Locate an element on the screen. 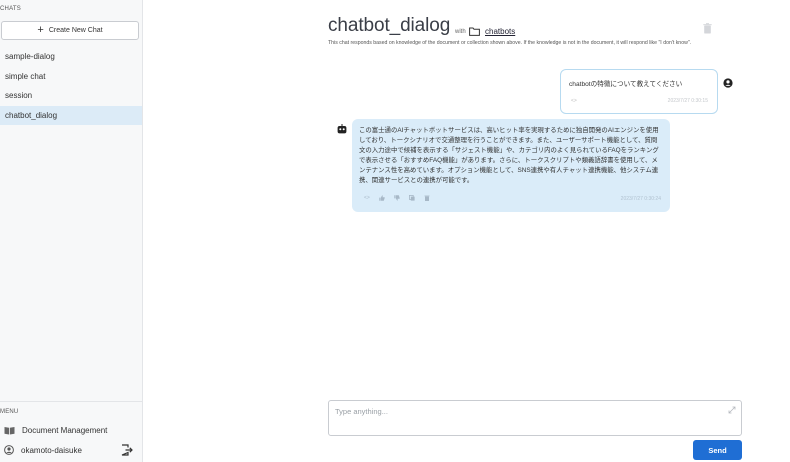 This screenshot has height=462, width=790. account-circle-icon is located at coordinates (9, 450).